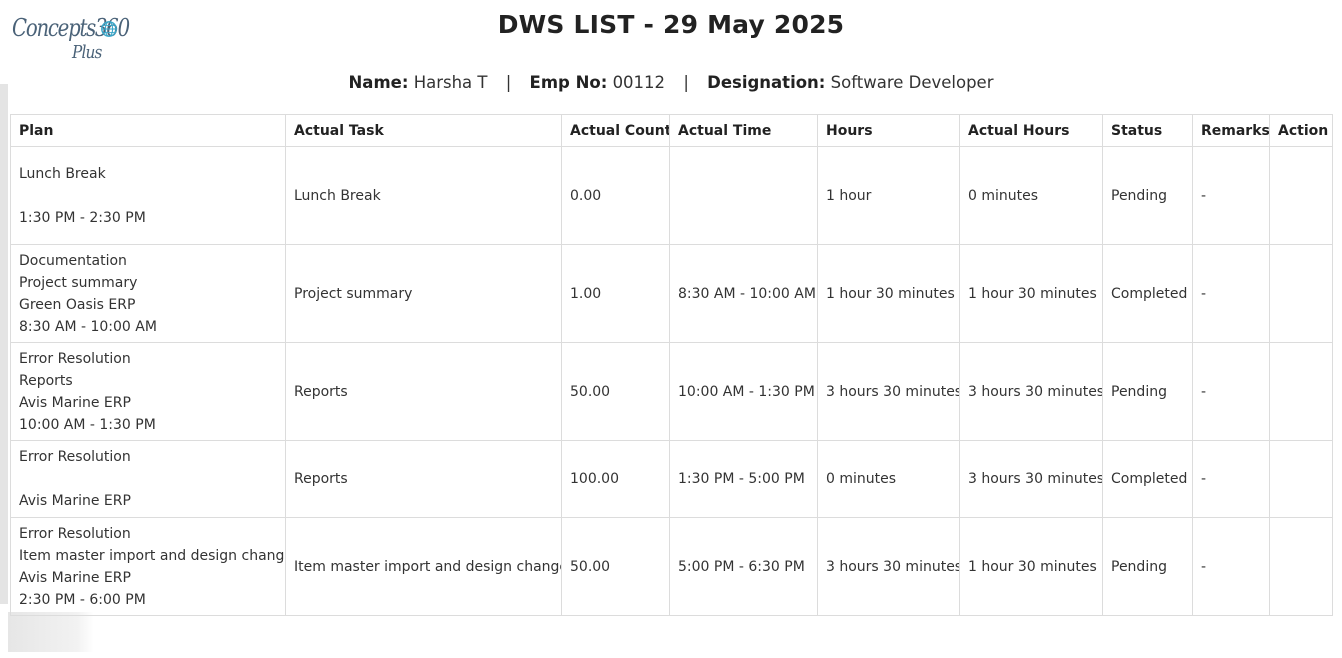 This screenshot has width=1342, height=658. I want to click on plan-line: Project summary, so click(78, 282).